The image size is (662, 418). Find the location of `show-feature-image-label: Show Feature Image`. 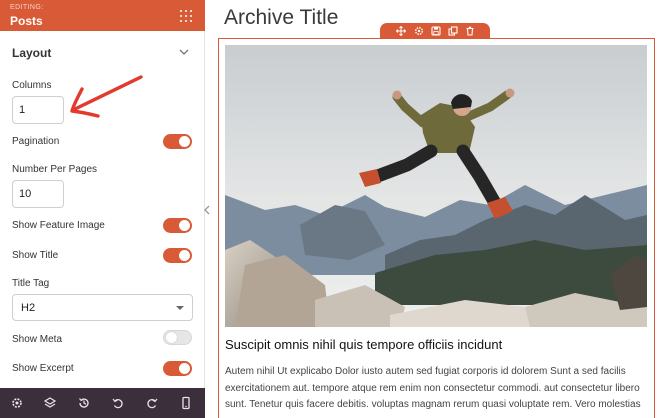

show-feature-image-label: Show Feature Image is located at coordinates (58, 225).